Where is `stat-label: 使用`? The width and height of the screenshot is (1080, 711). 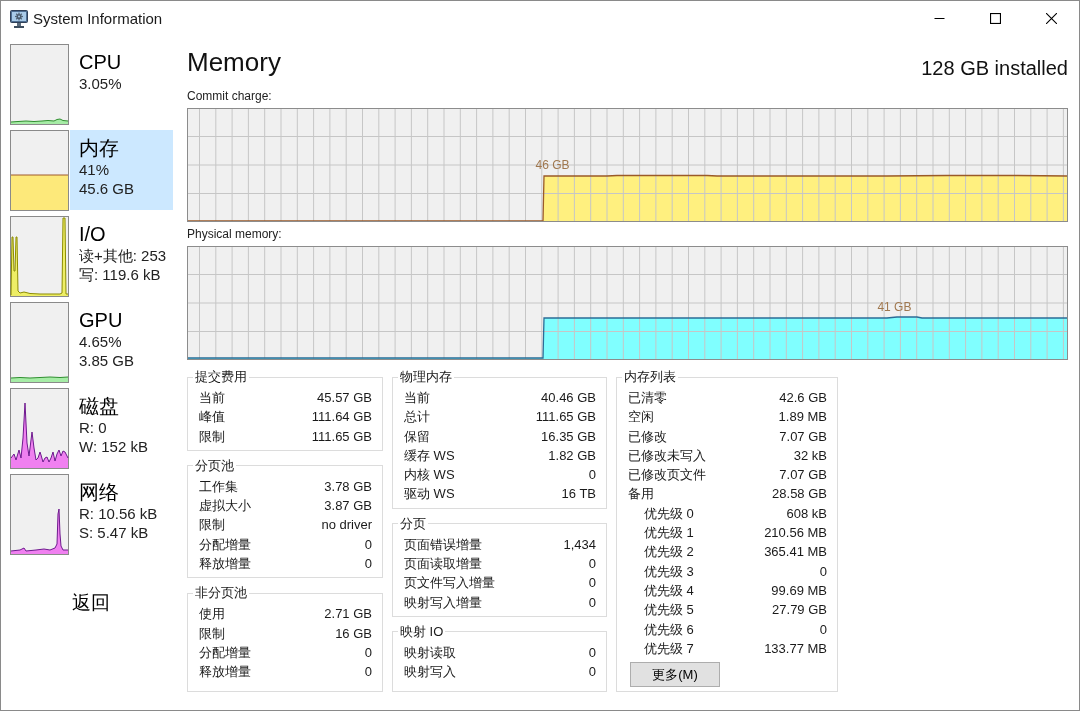
stat-label: 使用 is located at coordinates (212, 614).